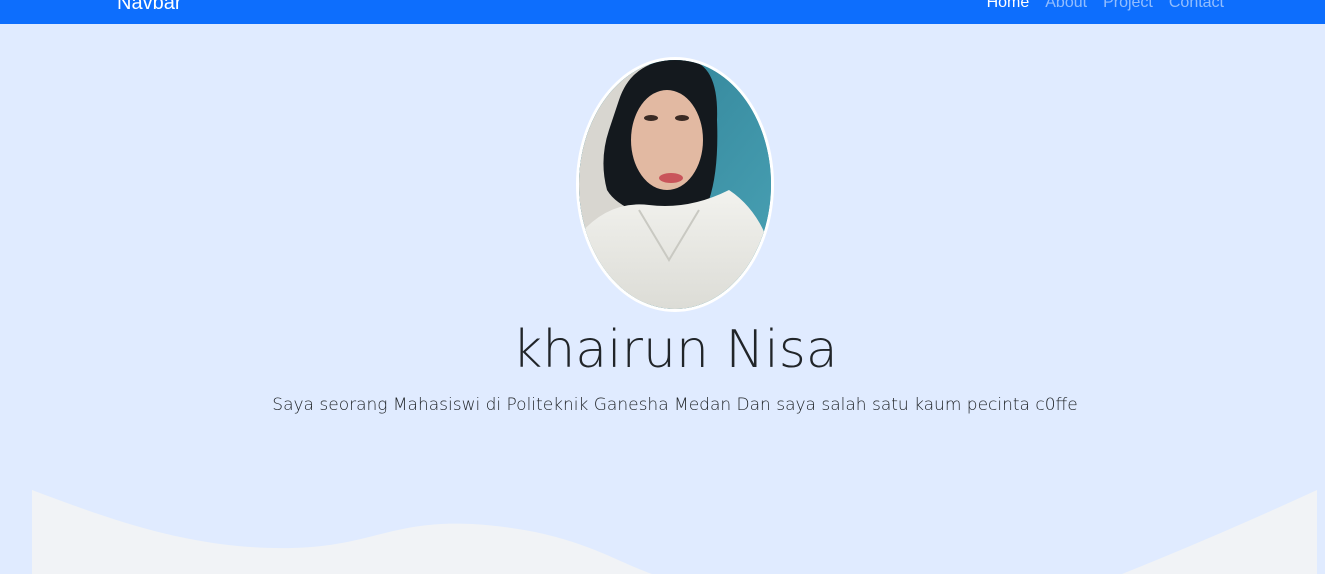 This screenshot has width=1325, height=574. I want to click on profile-photo, so click(675, 184).